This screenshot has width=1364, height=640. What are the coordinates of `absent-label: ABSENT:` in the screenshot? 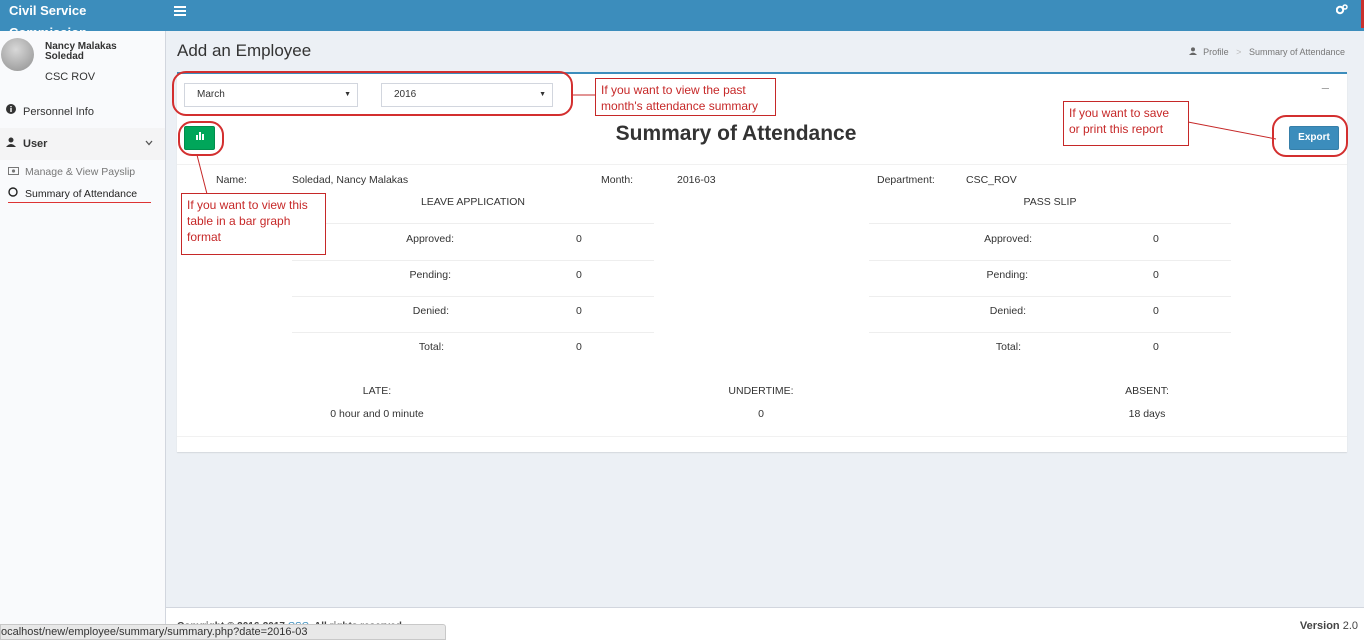 It's located at (1147, 391).